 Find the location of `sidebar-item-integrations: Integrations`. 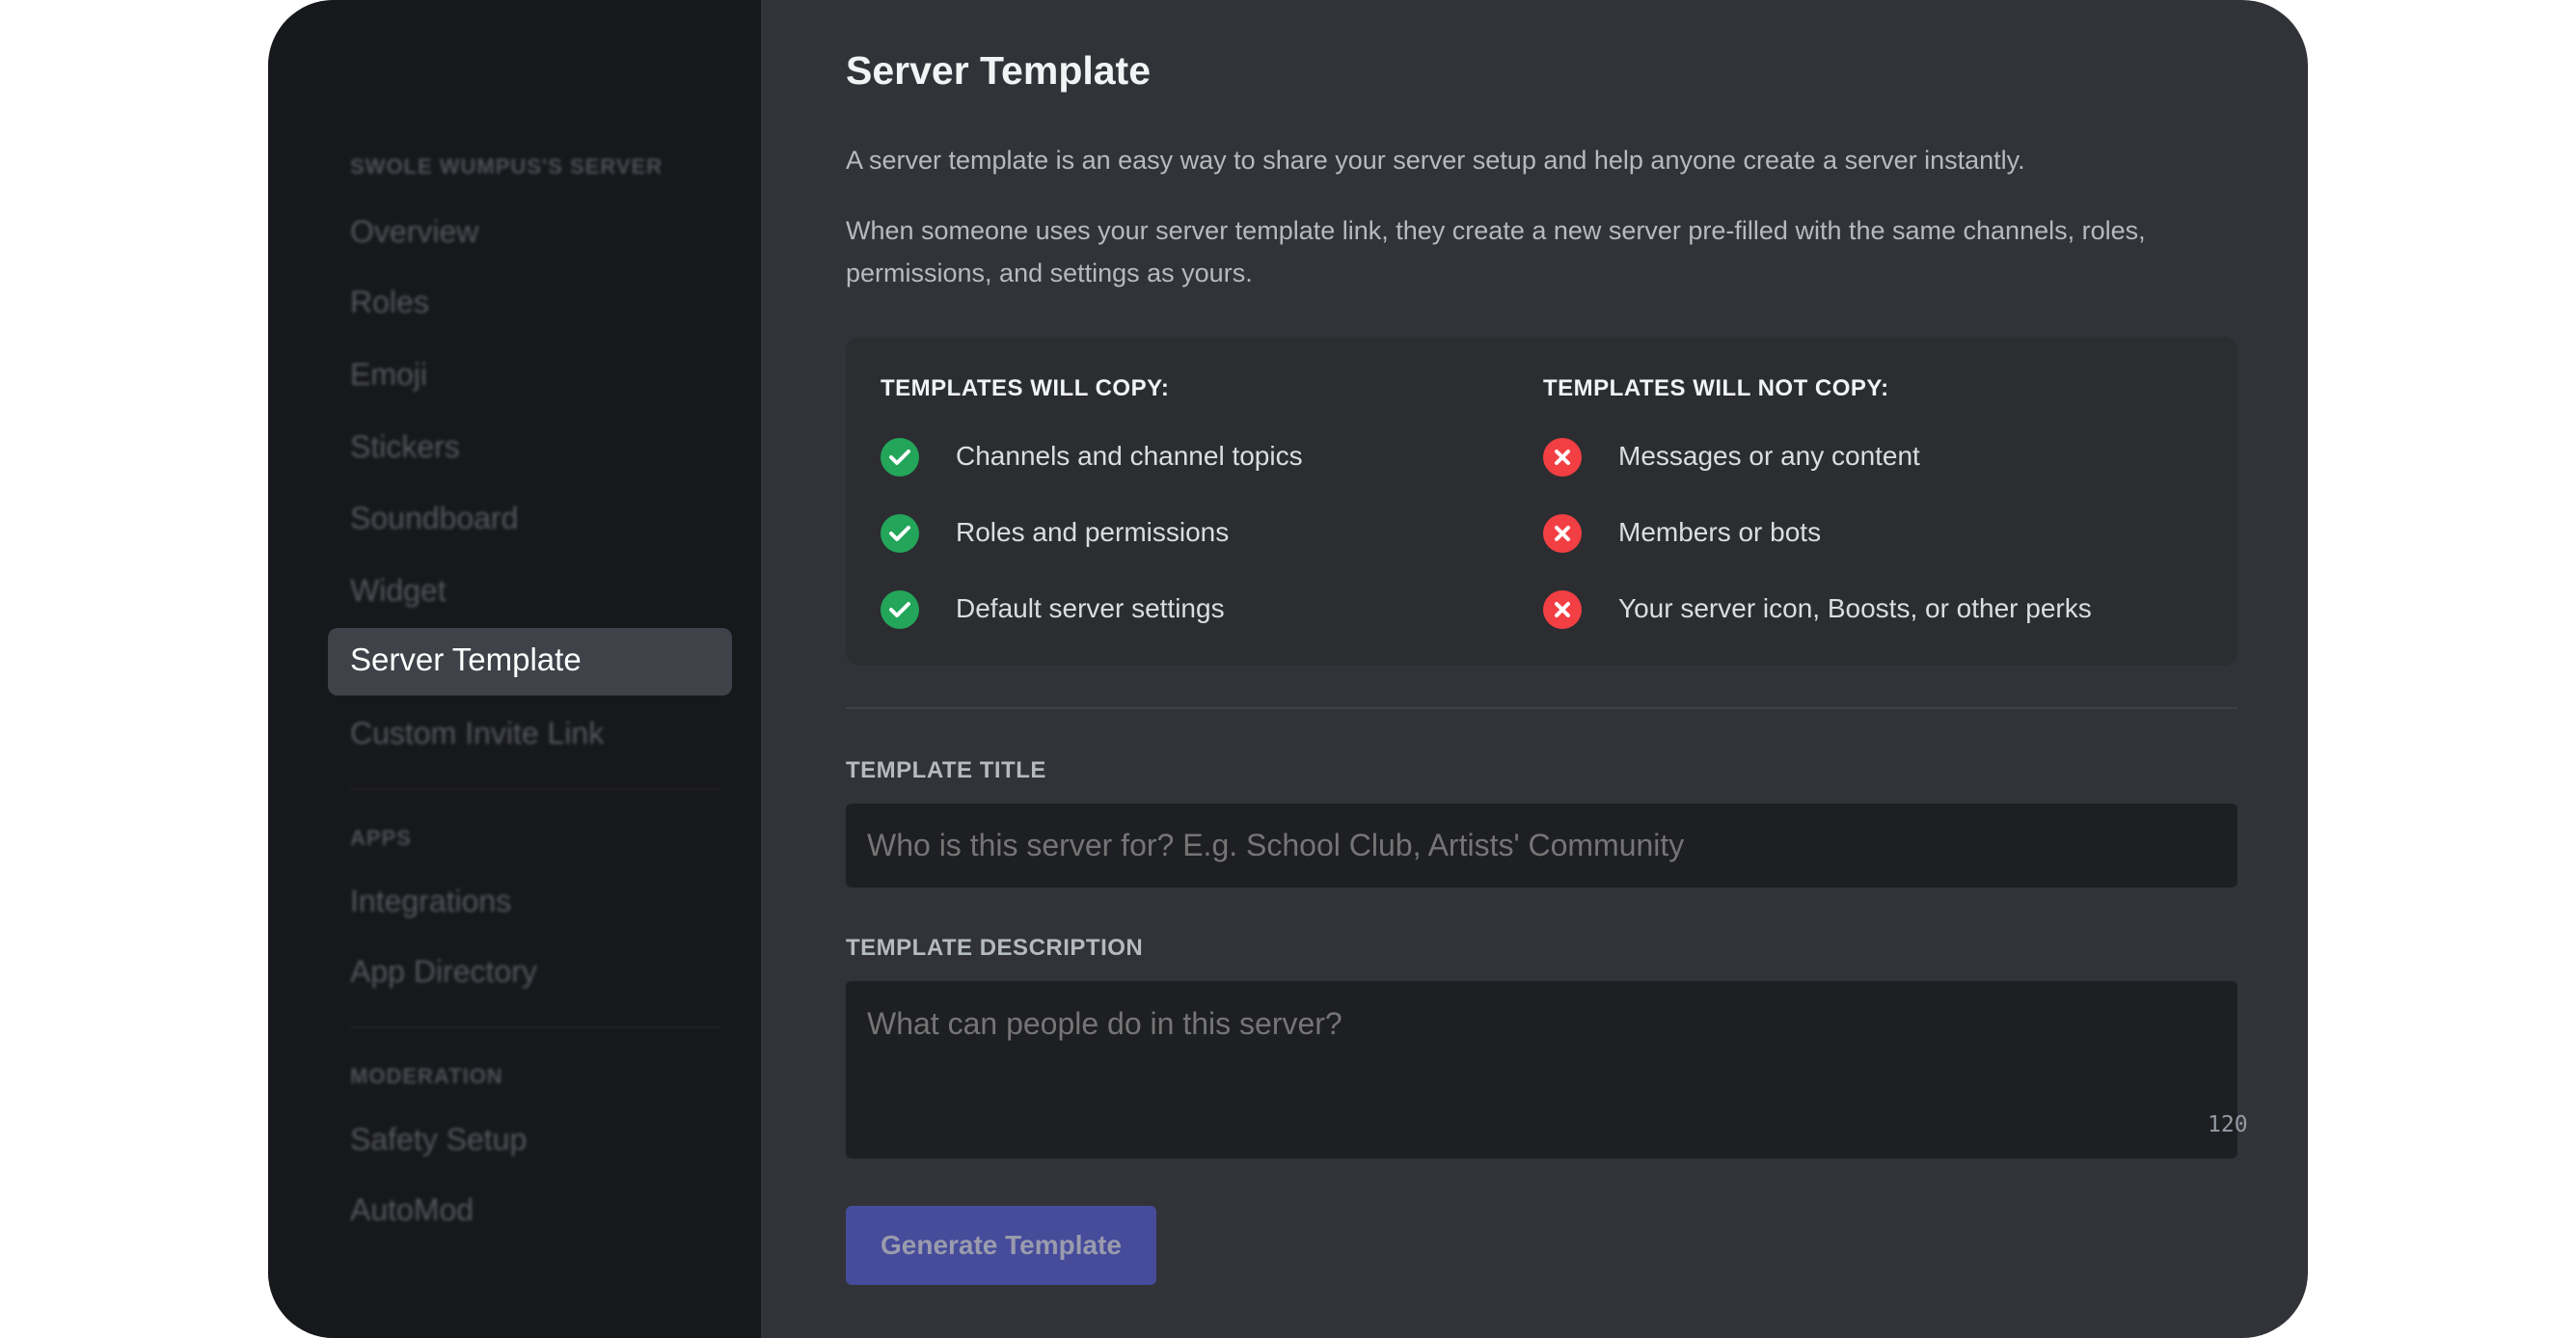

sidebar-item-integrations: Integrations is located at coordinates (430, 901).